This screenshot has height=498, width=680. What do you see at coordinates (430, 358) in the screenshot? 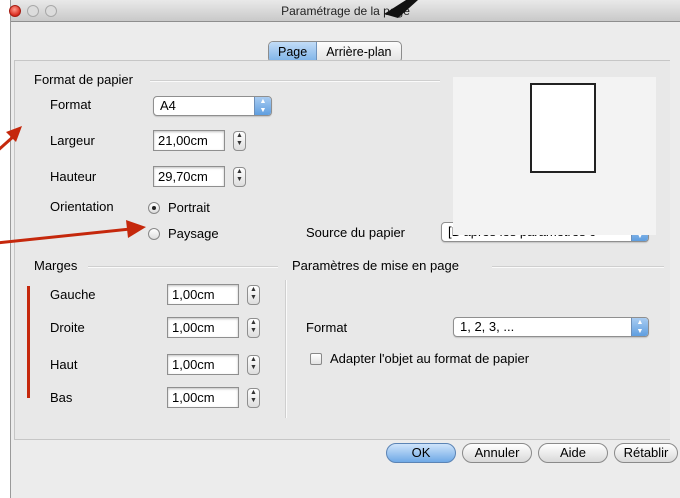
I see `fit-object-label: Adapter l'objet au format de papier` at bounding box center [430, 358].